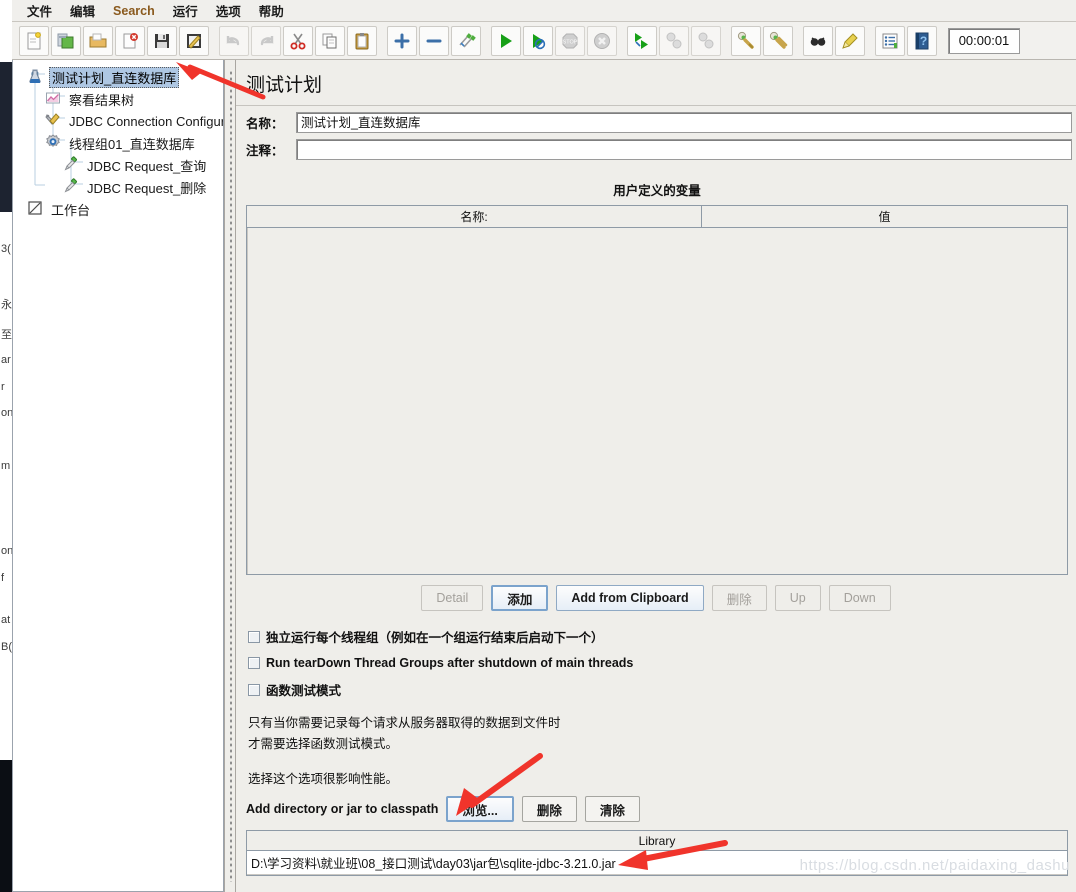 The image size is (1076, 892). What do you see at coordinates (452, 598) in the screenshot?
I see `variables-detail-button: Detail` at bounding box center [452, 598].